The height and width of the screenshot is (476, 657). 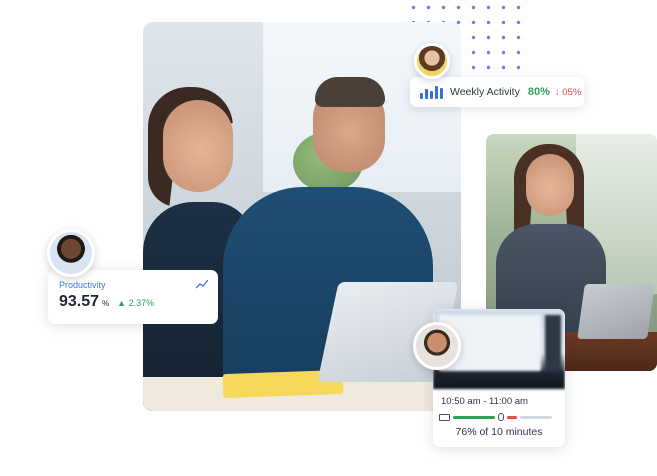 What do you see at coordinates (136, 303) in the screenshot?
I see `productivity-delta: ▲ 2.37%` at bounding box center [136, 303].